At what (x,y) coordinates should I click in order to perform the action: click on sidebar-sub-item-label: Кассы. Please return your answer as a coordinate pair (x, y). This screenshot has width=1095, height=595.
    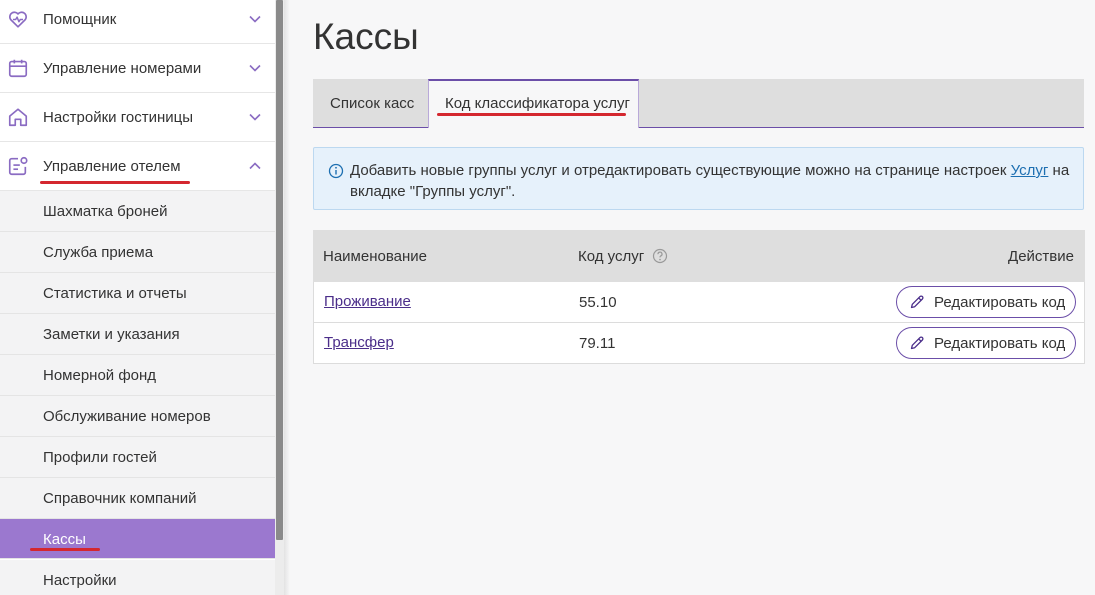
    Looking at the image, I should click on (64, 539).